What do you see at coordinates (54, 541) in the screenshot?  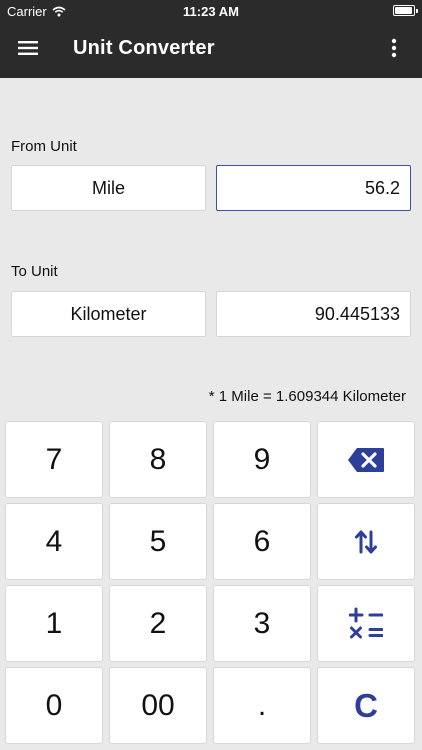 I see `key-4: 4` at bounding box center [54, 541].